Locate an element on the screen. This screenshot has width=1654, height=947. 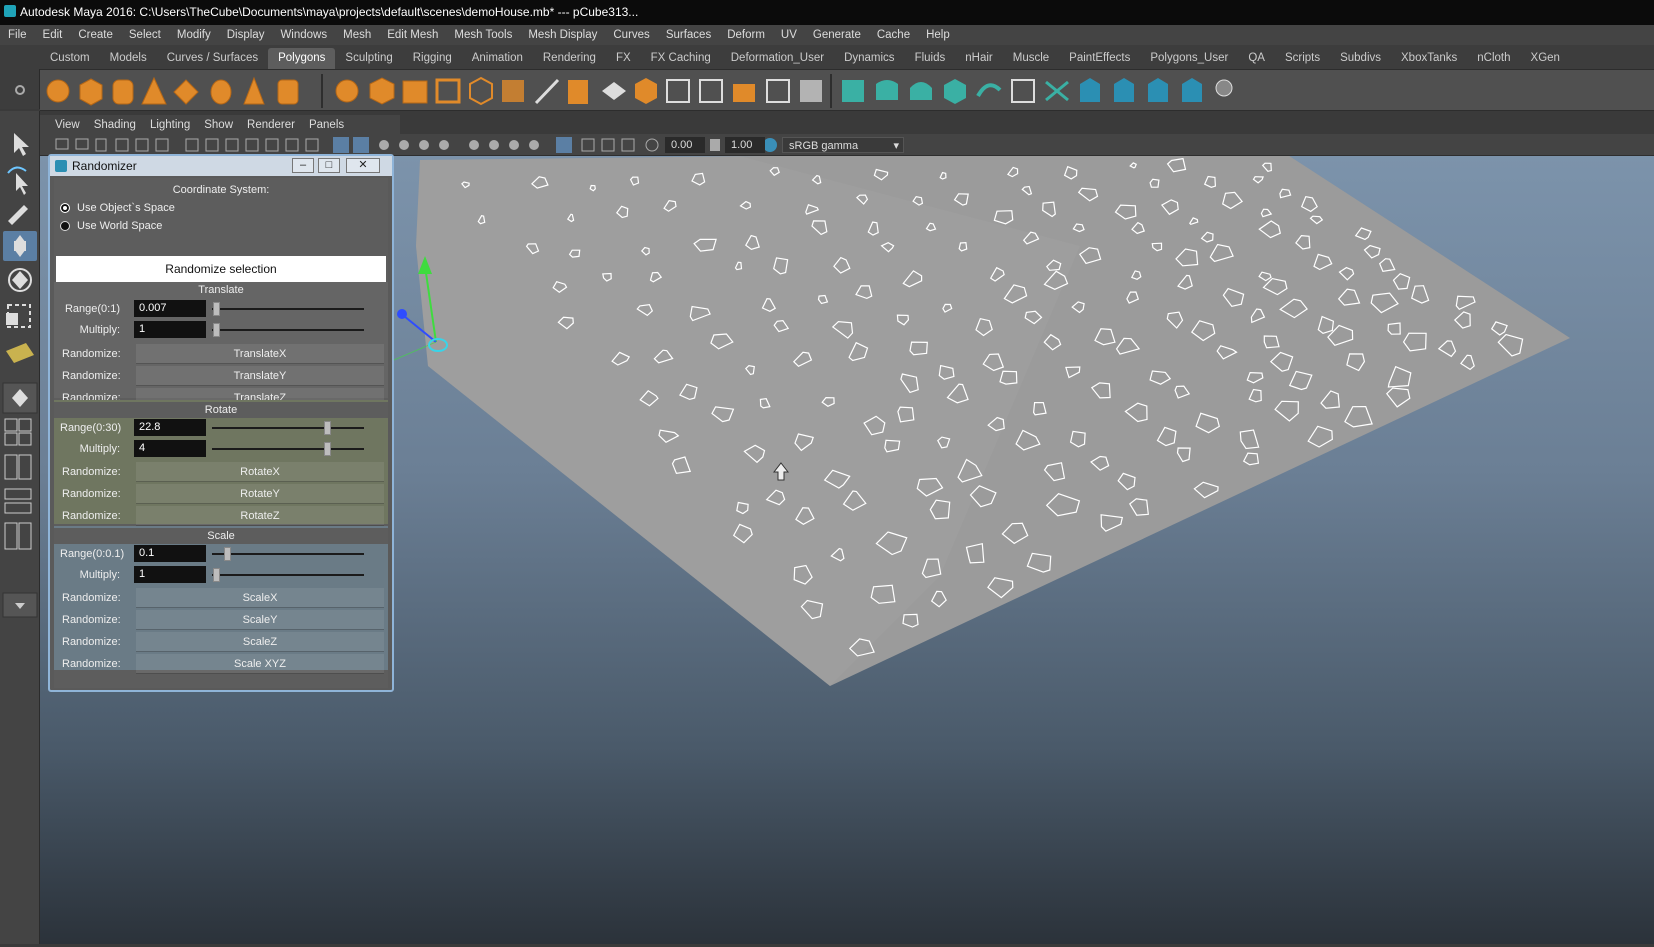
separate-icon is located at coordinates (382, 91).